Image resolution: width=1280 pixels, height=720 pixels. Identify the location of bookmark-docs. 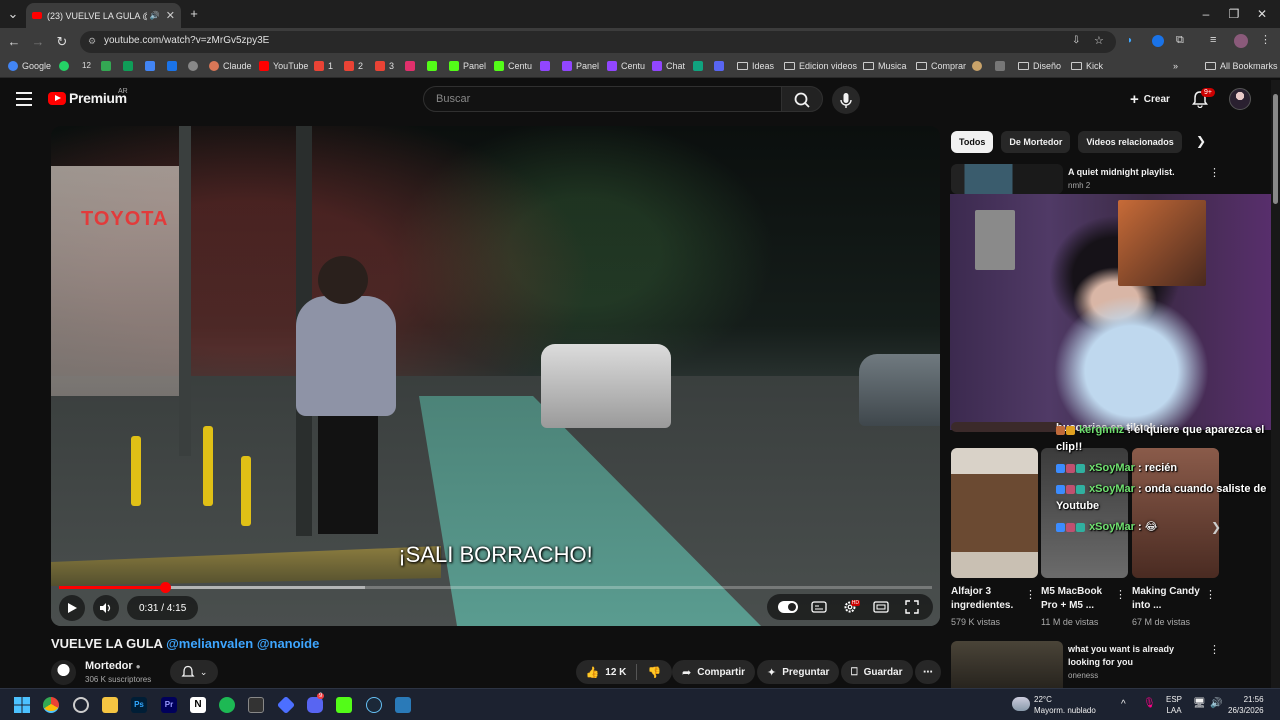
(152, 66).